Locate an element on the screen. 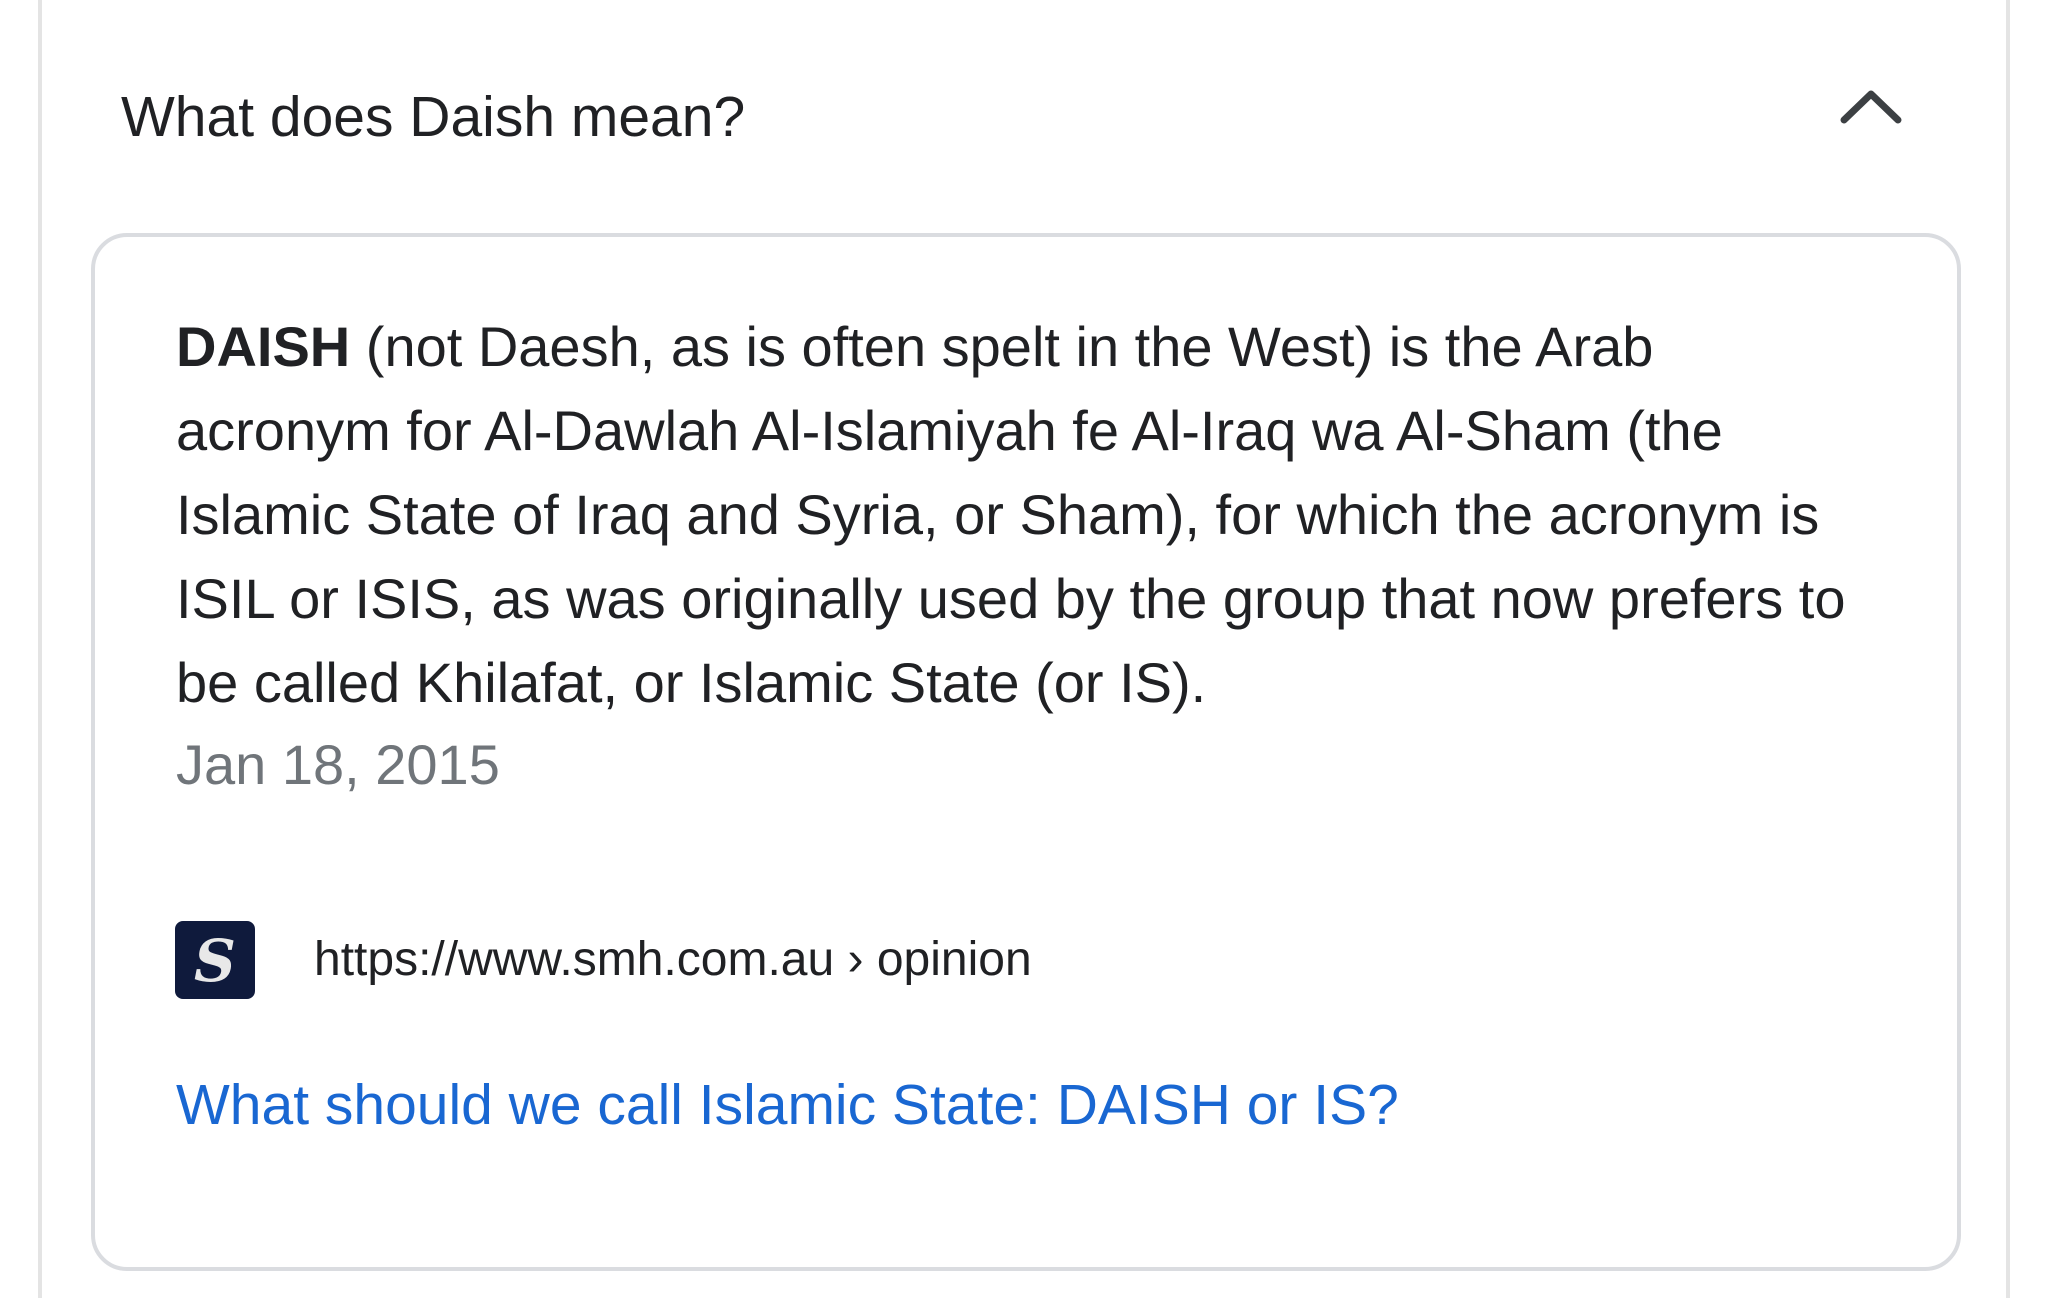 Image resolution: width=2048 pixels, height=1298 pixels. answer-bold-term: DAISH is located at coordinates (263, 346).